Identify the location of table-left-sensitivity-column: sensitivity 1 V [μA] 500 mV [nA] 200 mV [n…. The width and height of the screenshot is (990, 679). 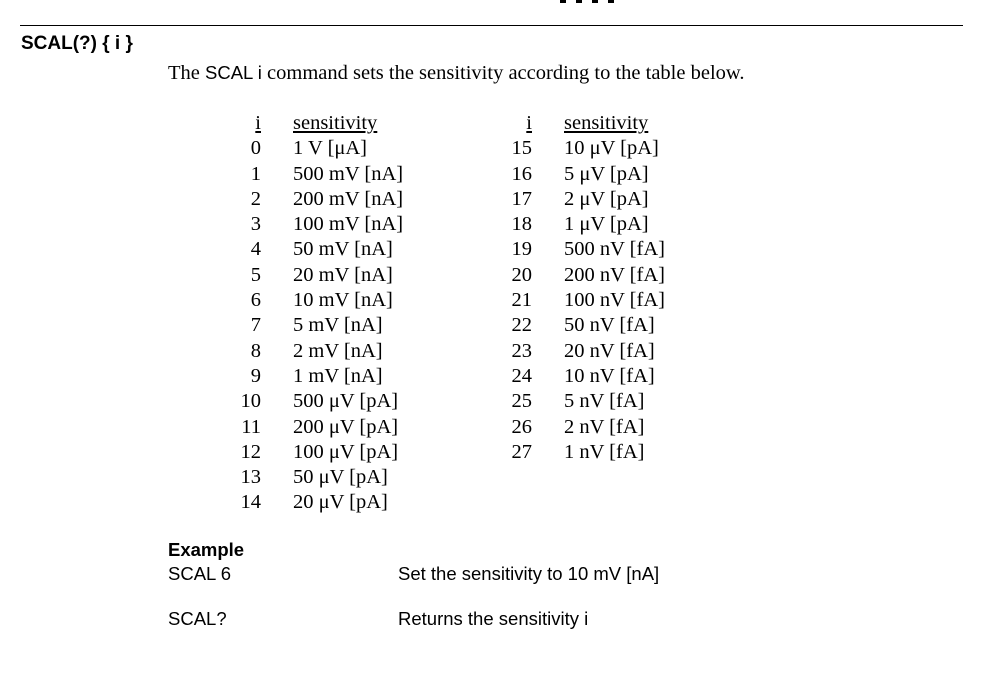
(383, 313).